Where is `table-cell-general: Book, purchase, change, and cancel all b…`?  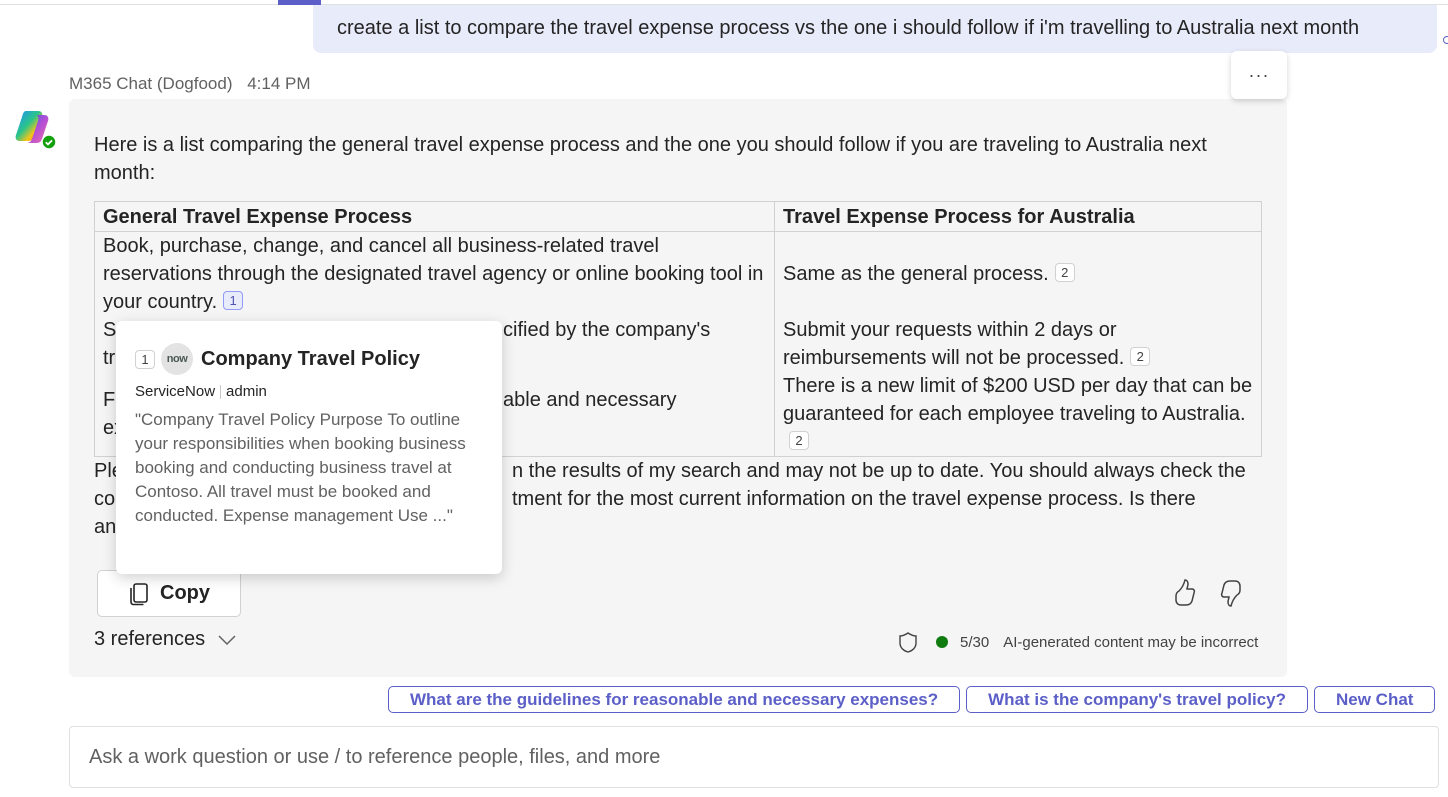
table-cell-general: Book, purchase, change, and cancel all b… is located at coordinates (434, 273).